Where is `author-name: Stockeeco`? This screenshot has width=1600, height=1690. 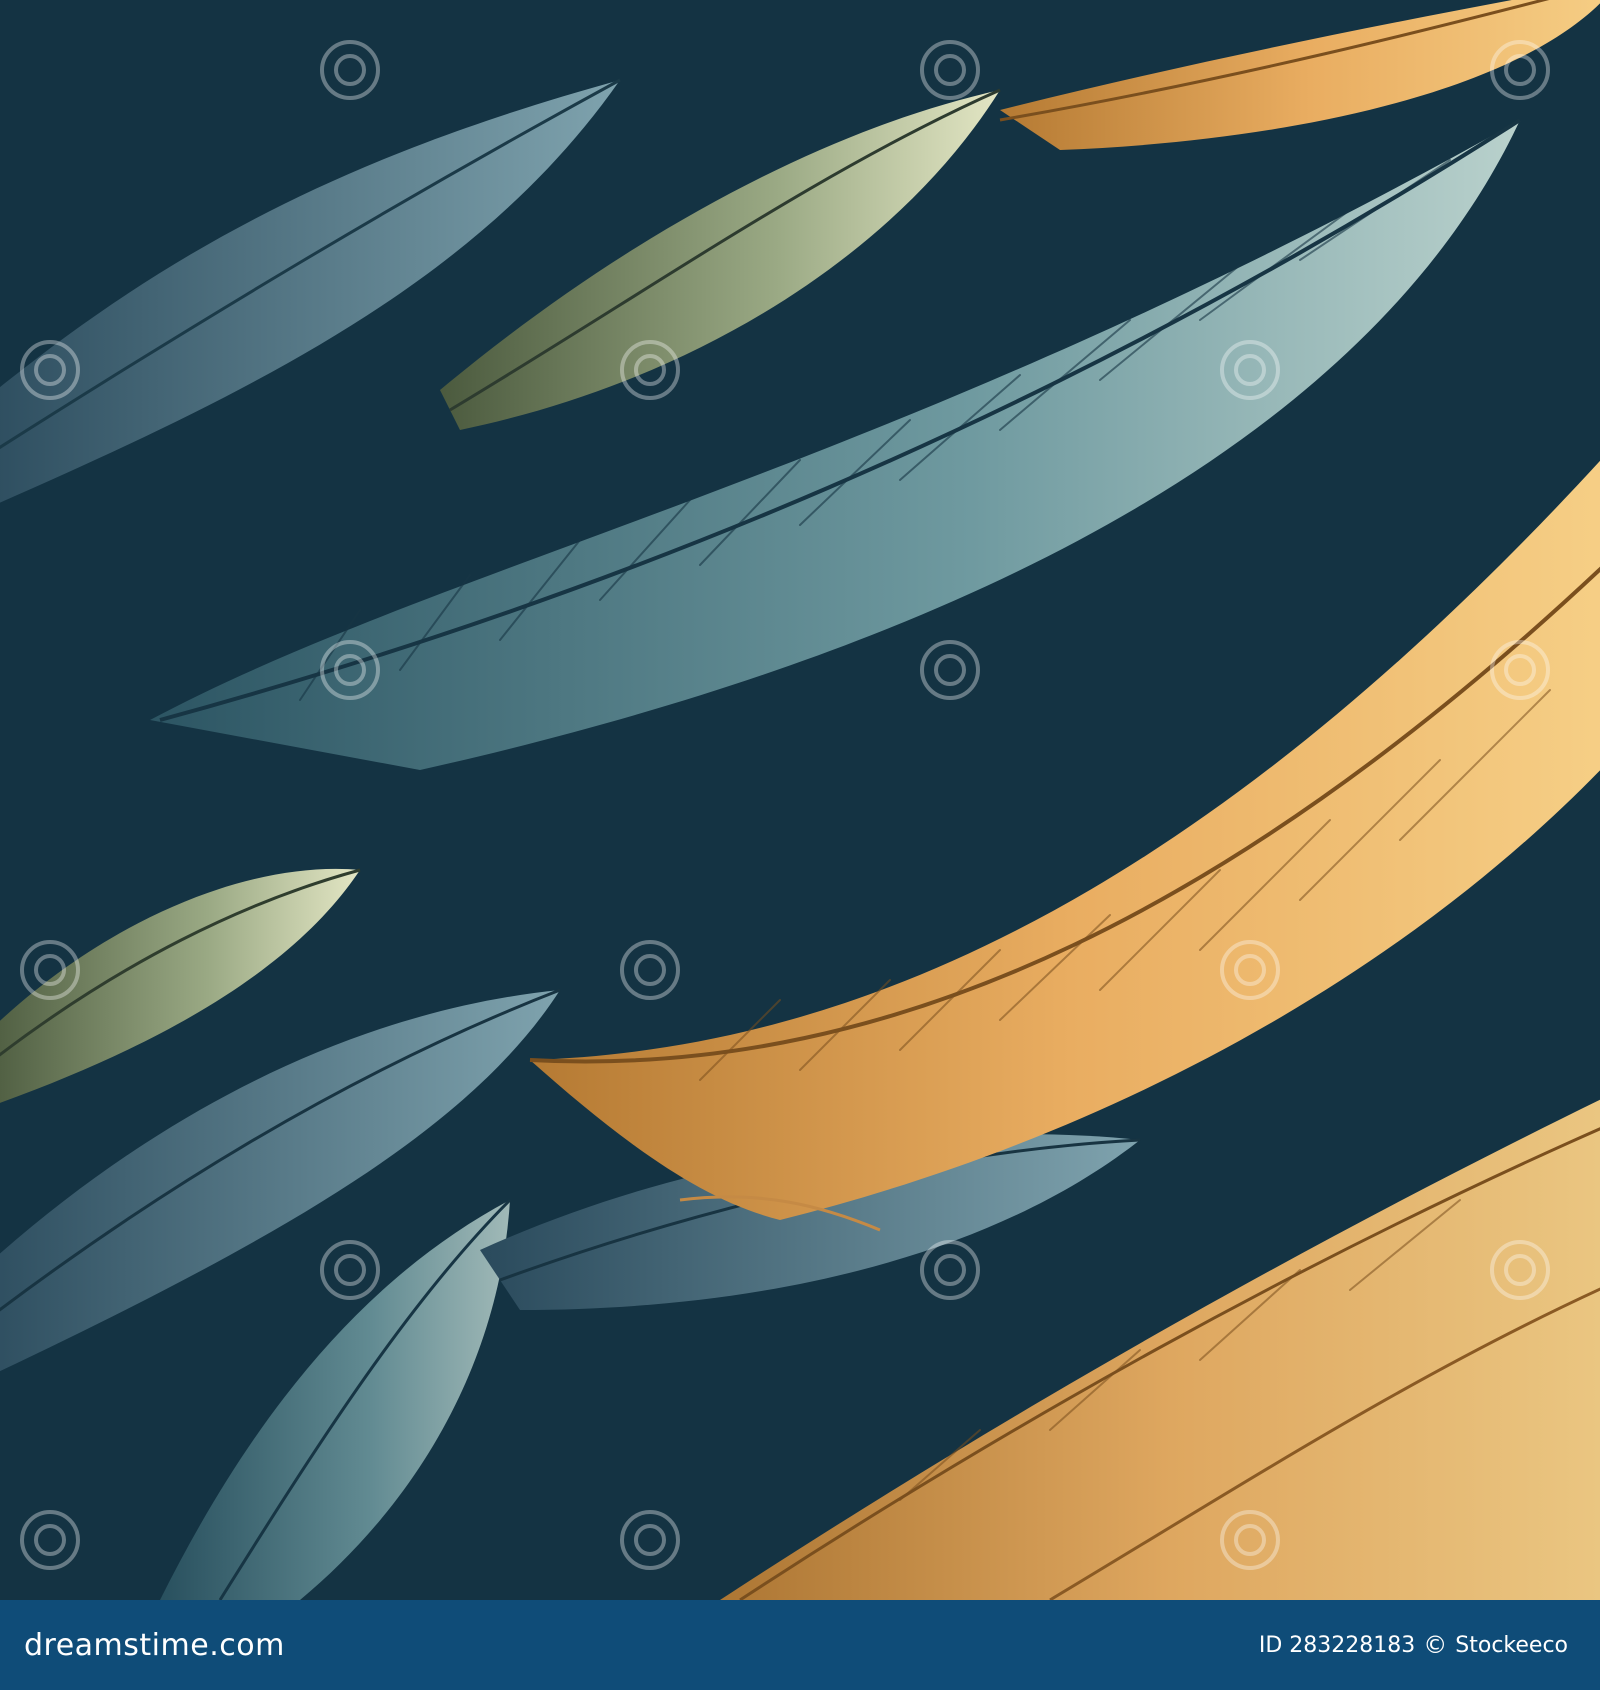
author-name: Stockeeco is located at coordinates (1511, 1645).